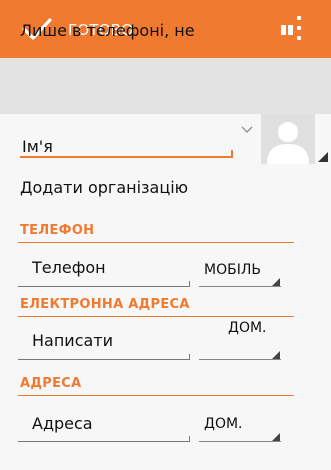 The image size is (331, 470). What do you see at coordinates (232, 270) in the screenshot?
I see `phone-type-selector: МОБІЛЬ` at bounding box center [232, 270].